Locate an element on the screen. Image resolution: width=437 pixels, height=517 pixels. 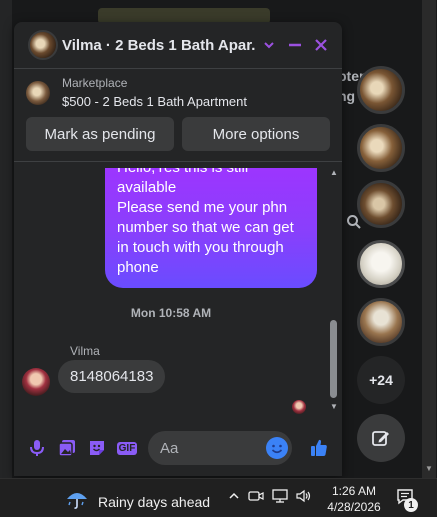
actions-divider is located at coordinates (178, 161).